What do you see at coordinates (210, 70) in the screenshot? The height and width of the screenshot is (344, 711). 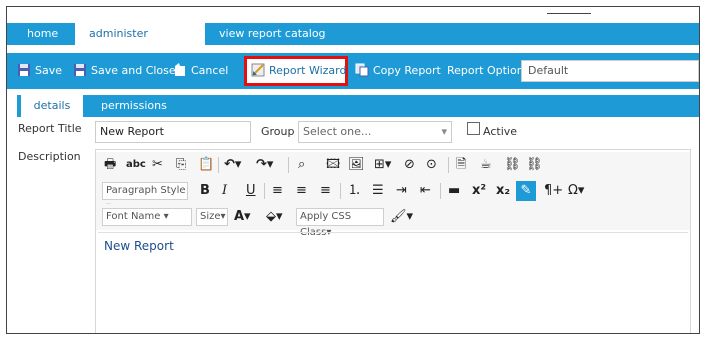 I see `cancel-label: Cancel` at bounding box center [210, 70].